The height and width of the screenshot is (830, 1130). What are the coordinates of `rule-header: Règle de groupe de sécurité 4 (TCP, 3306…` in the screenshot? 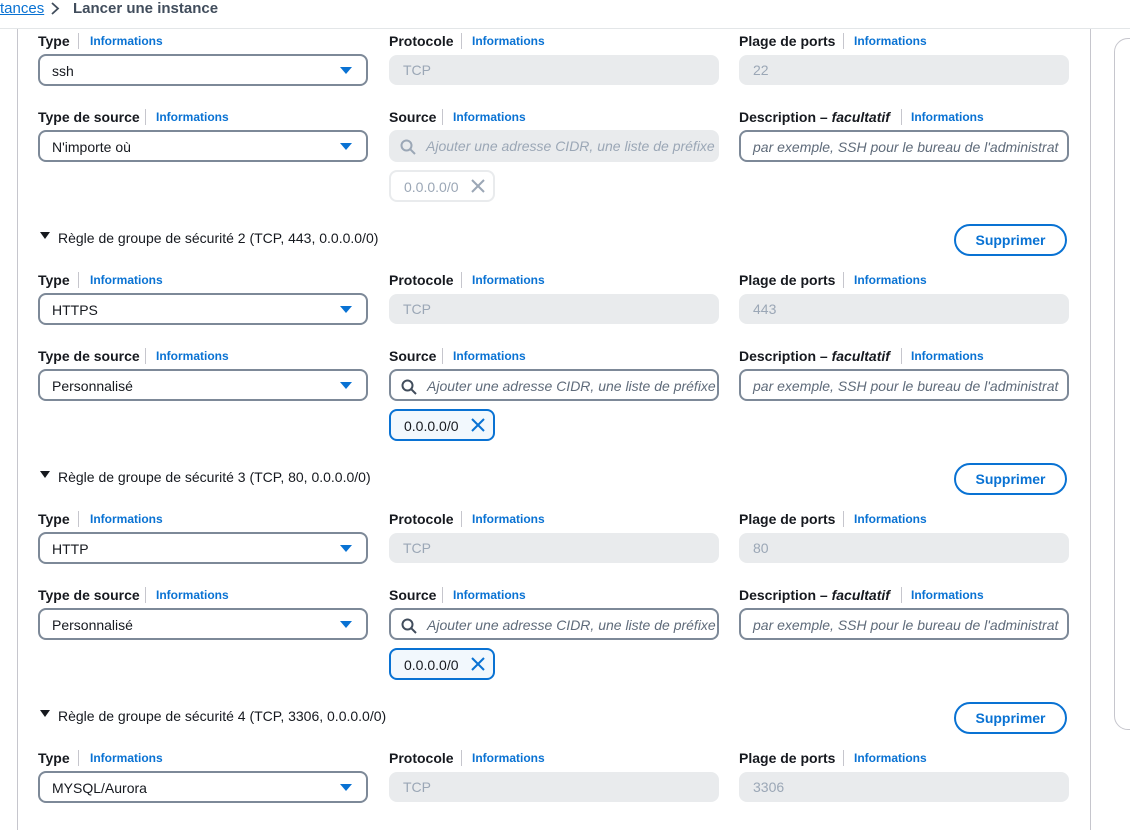 It's located at (222, 716).